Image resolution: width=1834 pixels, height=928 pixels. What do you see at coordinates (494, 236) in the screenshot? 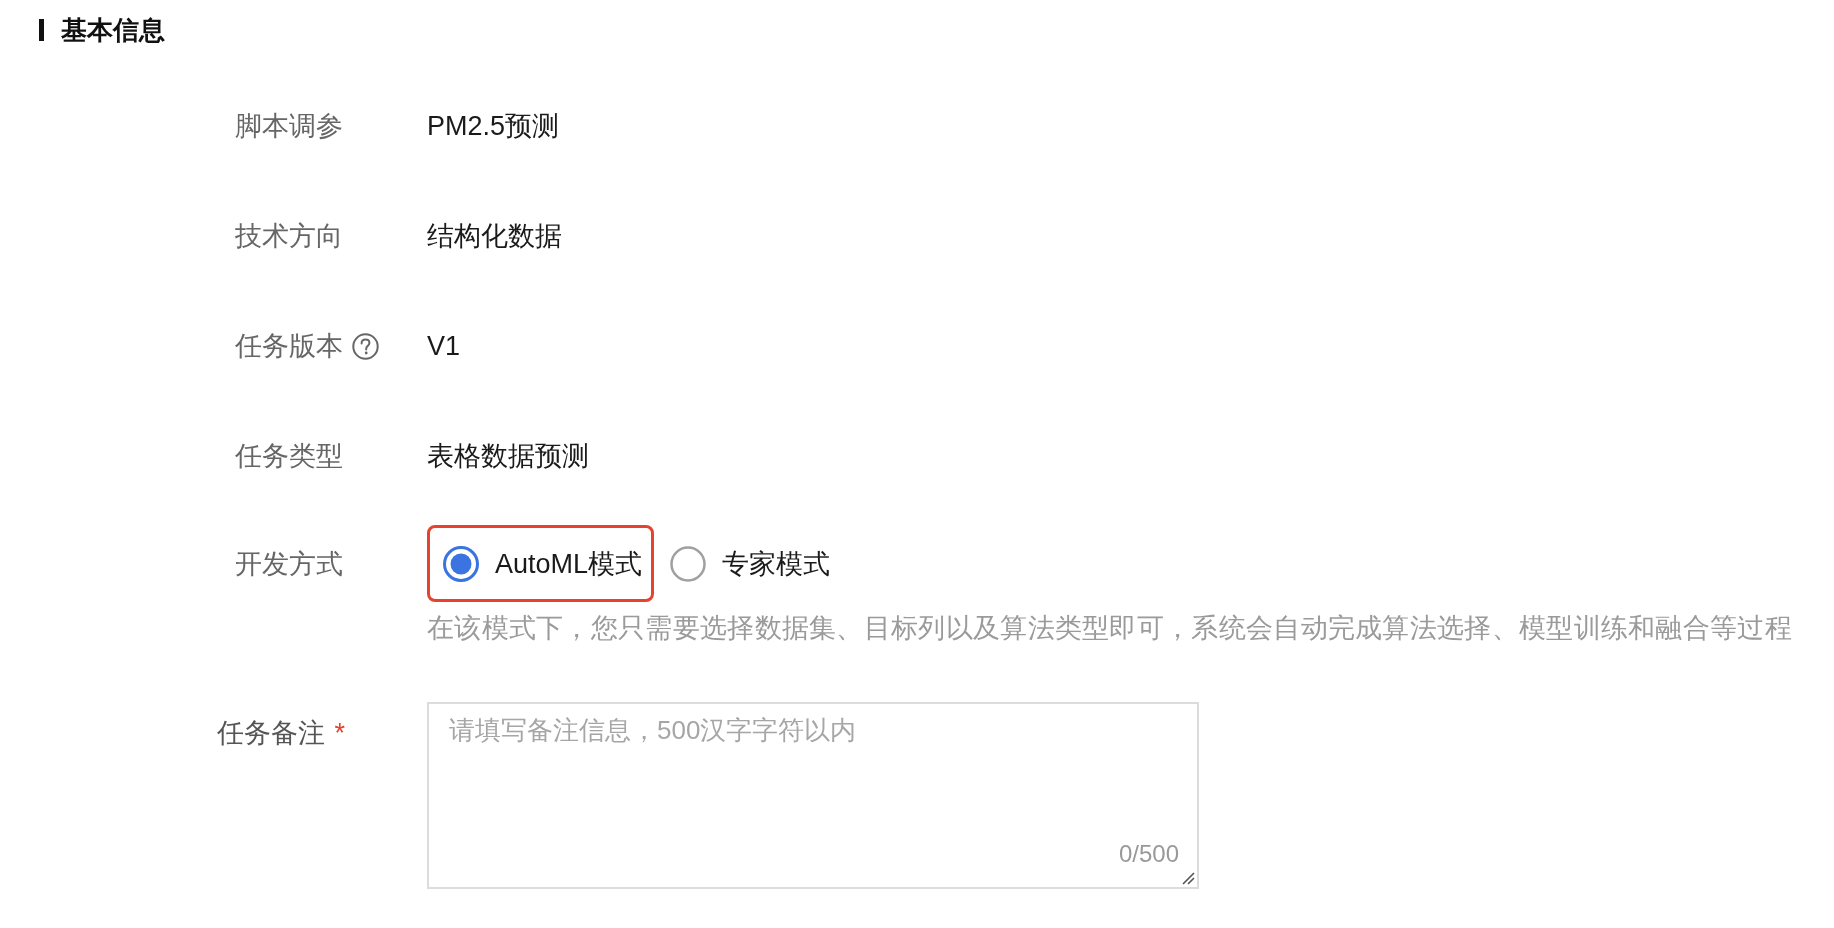
I see `field-value: 结构化数据` at bounding box center [494, 236].